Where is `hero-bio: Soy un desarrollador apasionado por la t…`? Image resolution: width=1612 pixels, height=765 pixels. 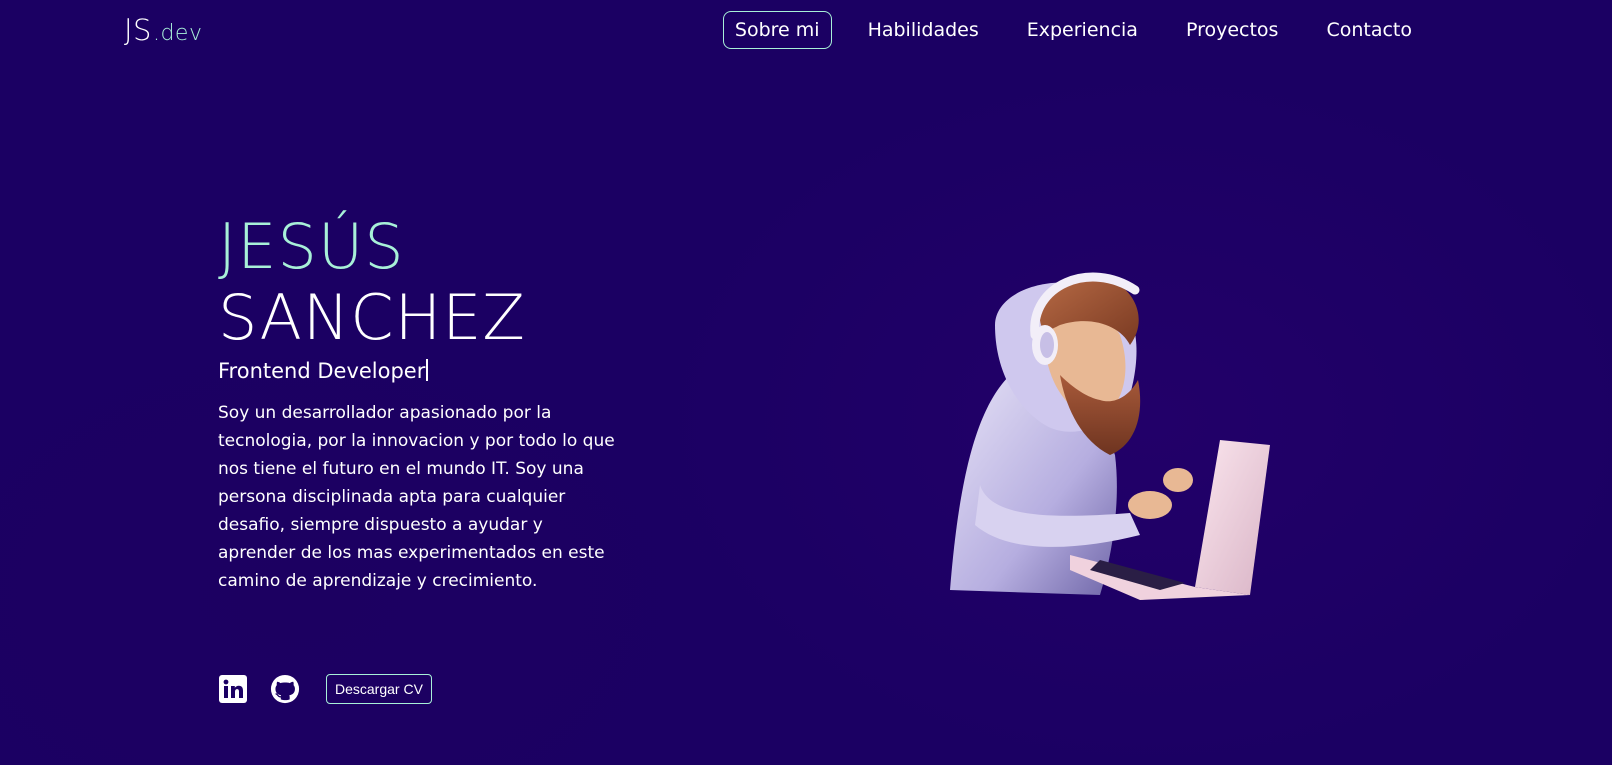 hero-bio: Soy un desarrollador apasionado por la t… is located at coordinates (416, 497).